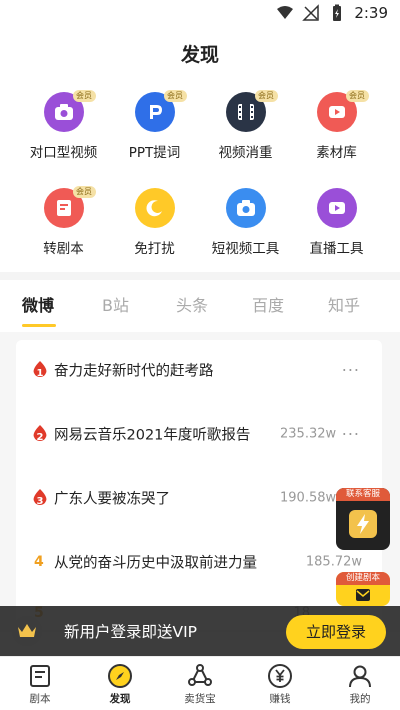 The height and width of the screenshot is (710, 400). What do you see at coordinates (40, 699) in the screenshot?
I see `nav-label: 剧本` at bounding box center [40, 699].